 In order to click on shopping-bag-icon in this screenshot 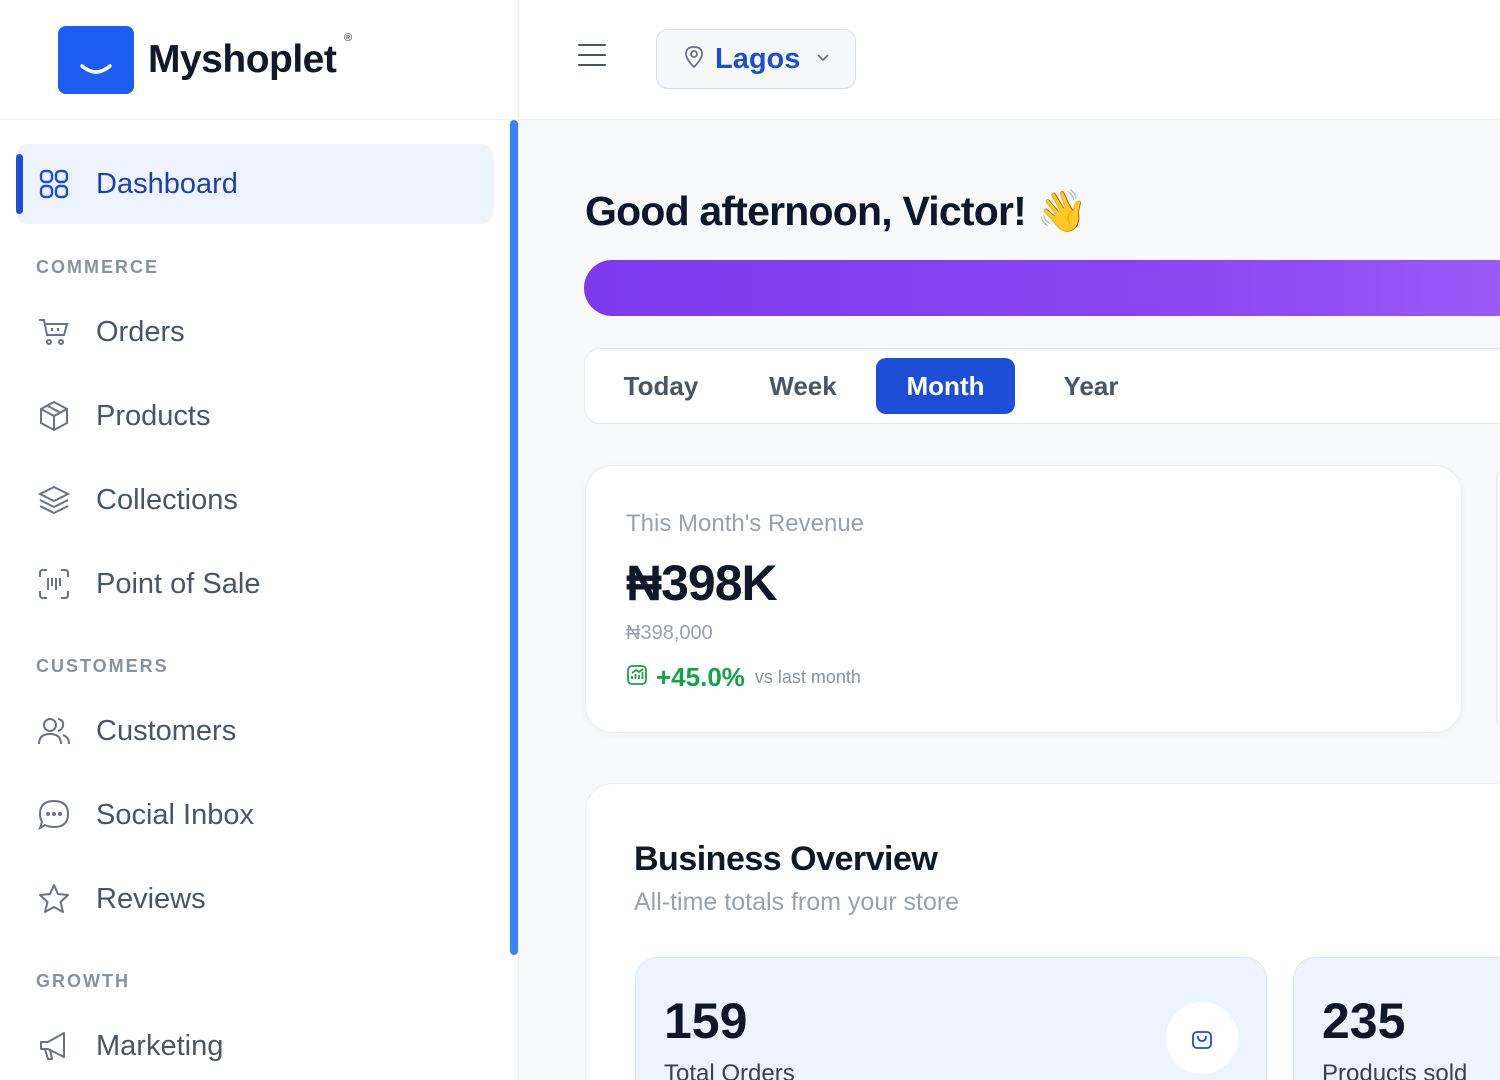, I will do `click(1202, 1038)`.